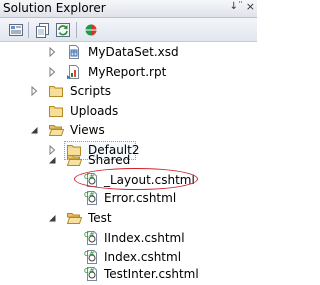  What do you see at coordinates (109, 160) in the screenshot?
I see `tree-item-label: Shared` at bounding box center [109, 160].